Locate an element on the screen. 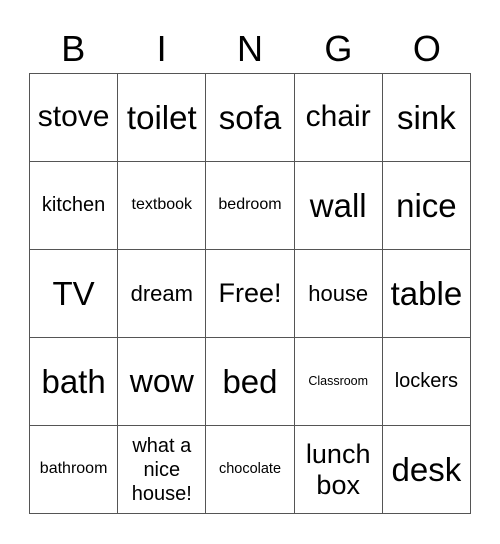  header-letter-o: O is located at coordinates (426, 48).